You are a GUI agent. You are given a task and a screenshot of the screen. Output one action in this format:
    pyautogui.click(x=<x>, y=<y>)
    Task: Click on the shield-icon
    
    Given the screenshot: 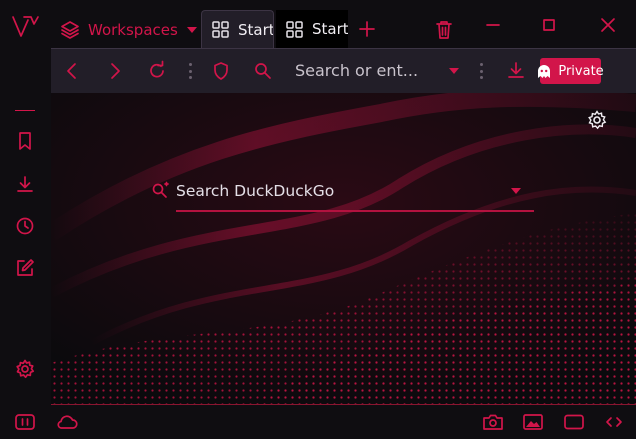 What is the action you would take?
    pyautogui.click(x=221, y=71)
    